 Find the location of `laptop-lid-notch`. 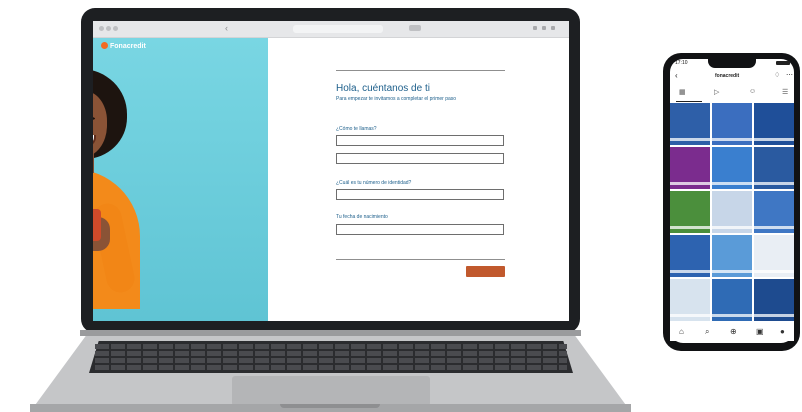

laptop-lid-notch is located at coordinates (330, 406).